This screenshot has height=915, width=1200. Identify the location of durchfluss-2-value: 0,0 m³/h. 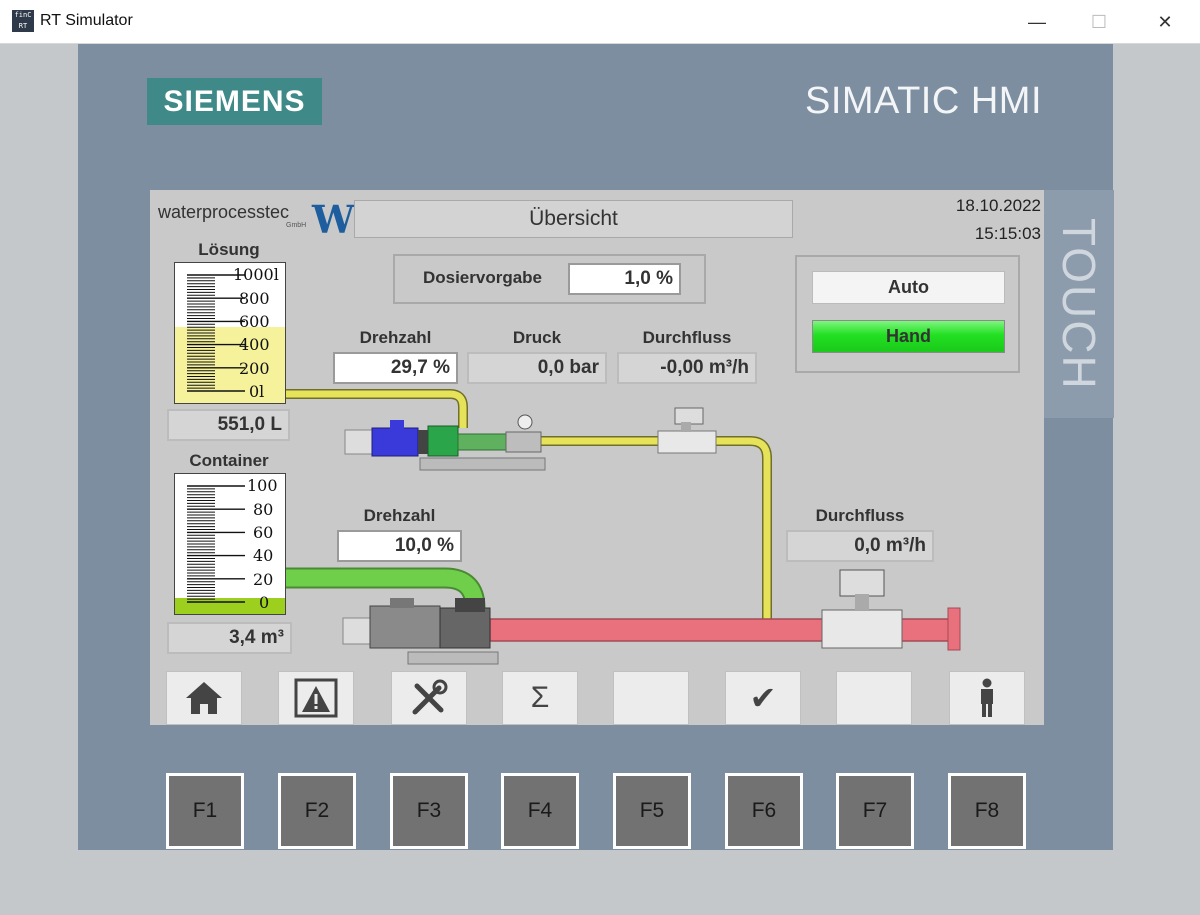
(860, 546).